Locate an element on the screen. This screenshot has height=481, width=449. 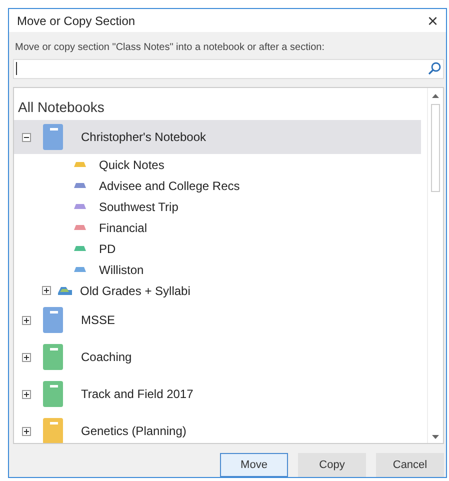
collapse-icon is located at coordinates (26, 137).